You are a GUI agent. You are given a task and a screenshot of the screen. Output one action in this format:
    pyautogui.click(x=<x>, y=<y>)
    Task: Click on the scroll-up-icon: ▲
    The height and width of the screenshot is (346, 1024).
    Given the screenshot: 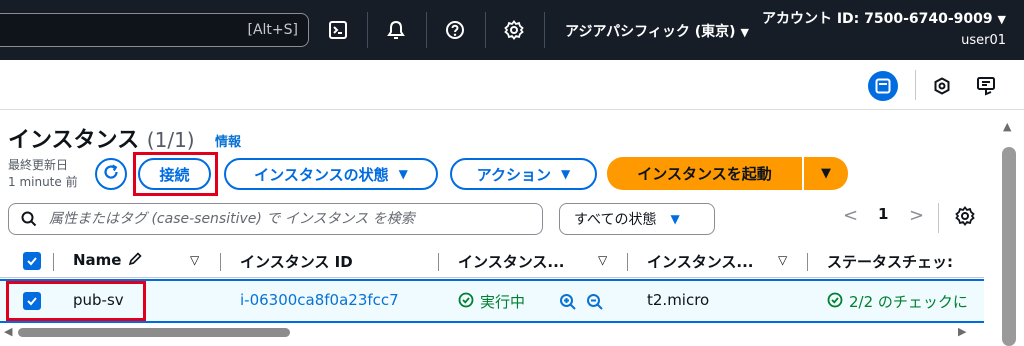 What is the action you would take?
    pyautogui.click(x=1007, y=126)
    